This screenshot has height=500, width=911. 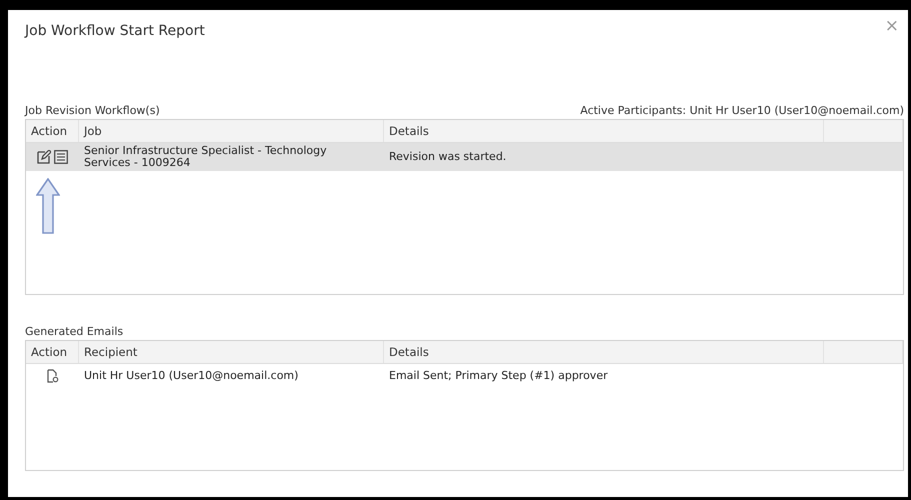 I want to click on arrow-annotation-icon, so click(x=48, y=206).